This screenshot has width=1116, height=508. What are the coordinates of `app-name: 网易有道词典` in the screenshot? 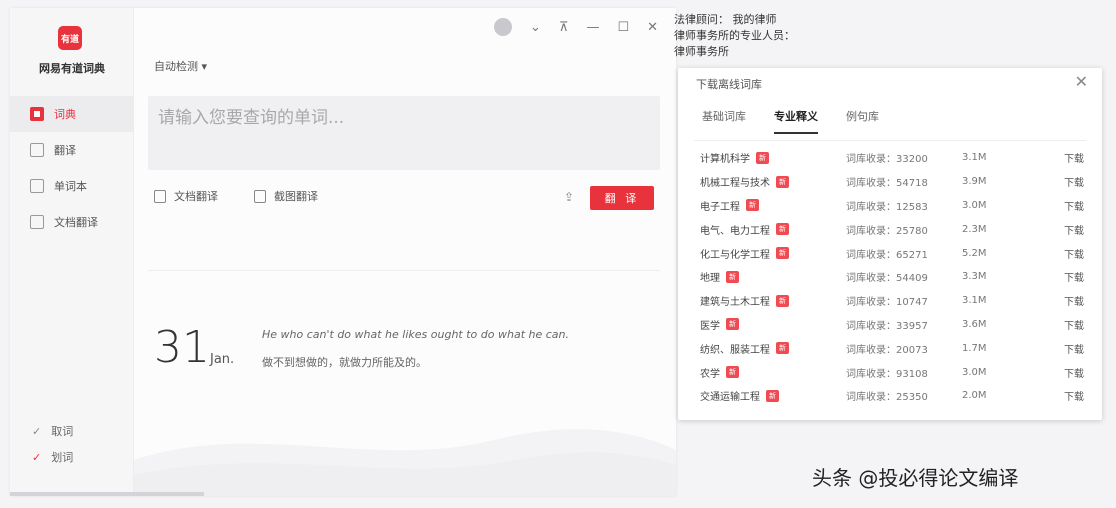 It's located at (72, 68).